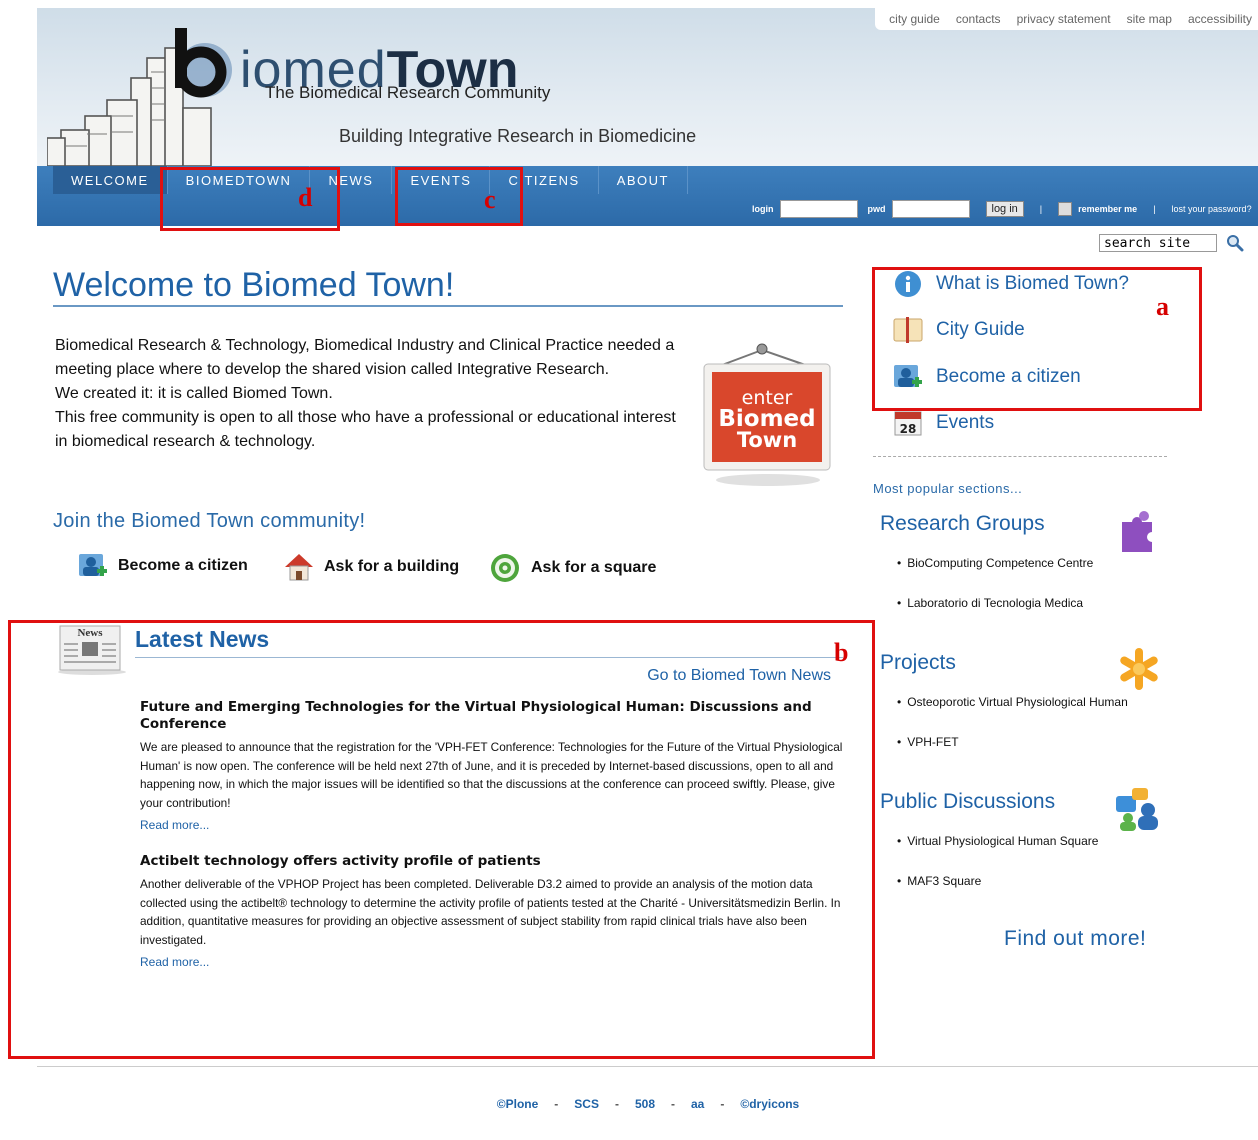 This screenshot has height=1140, width=1258. I want to click on sign-text-town: Town, so click(767, 440).